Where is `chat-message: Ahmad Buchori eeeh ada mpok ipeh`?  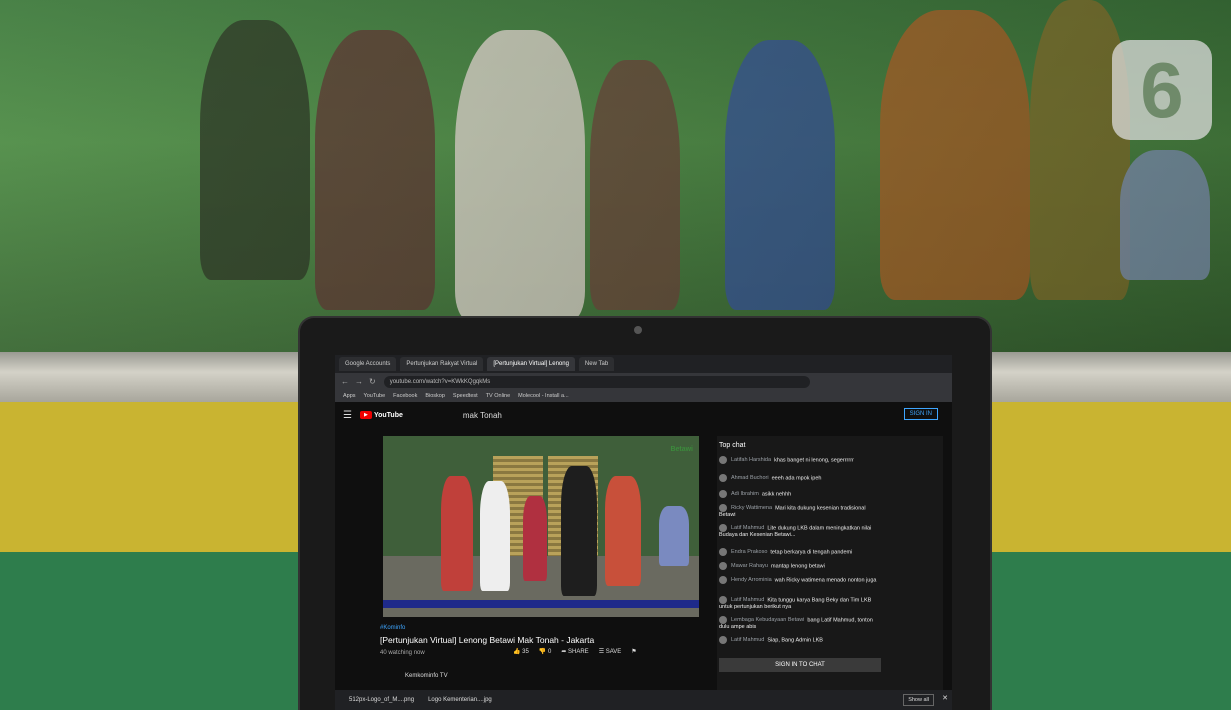 chat-message: Ahmad Buchori eeeh ada mpok ipeh is located at coordinates (801, 478).